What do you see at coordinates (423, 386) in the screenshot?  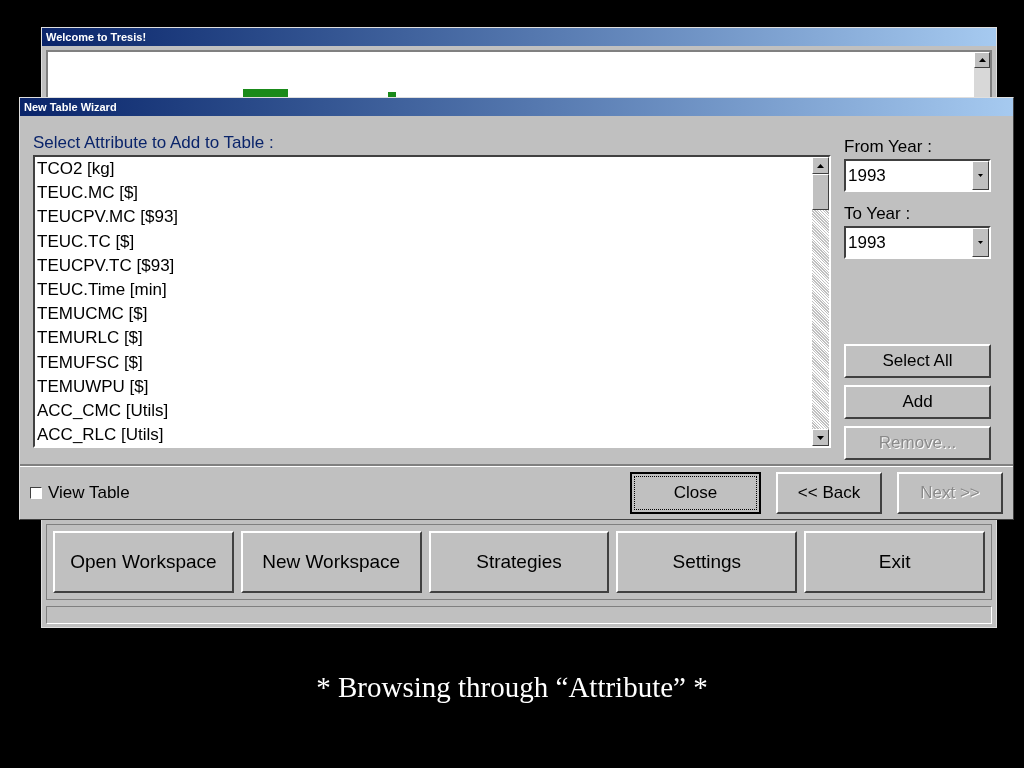 I see `list-item: TEMUWPU [$]` at bounding box center [423, 386].